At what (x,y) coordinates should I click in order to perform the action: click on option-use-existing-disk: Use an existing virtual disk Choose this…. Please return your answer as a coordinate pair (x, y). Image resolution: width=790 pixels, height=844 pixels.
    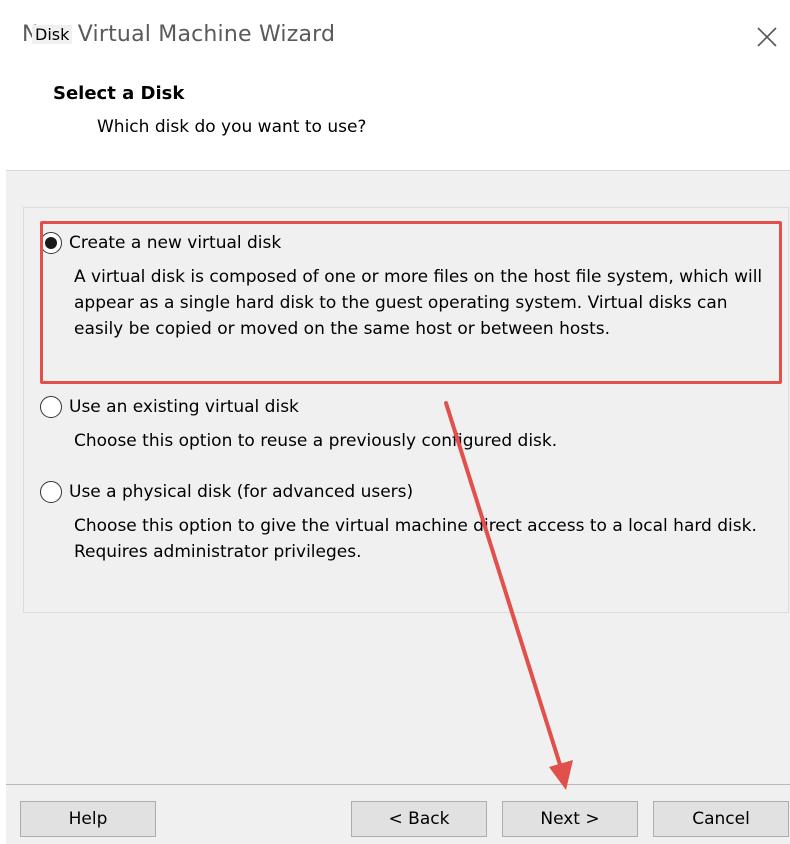
    Looking at the image, I should click on (410, 424).